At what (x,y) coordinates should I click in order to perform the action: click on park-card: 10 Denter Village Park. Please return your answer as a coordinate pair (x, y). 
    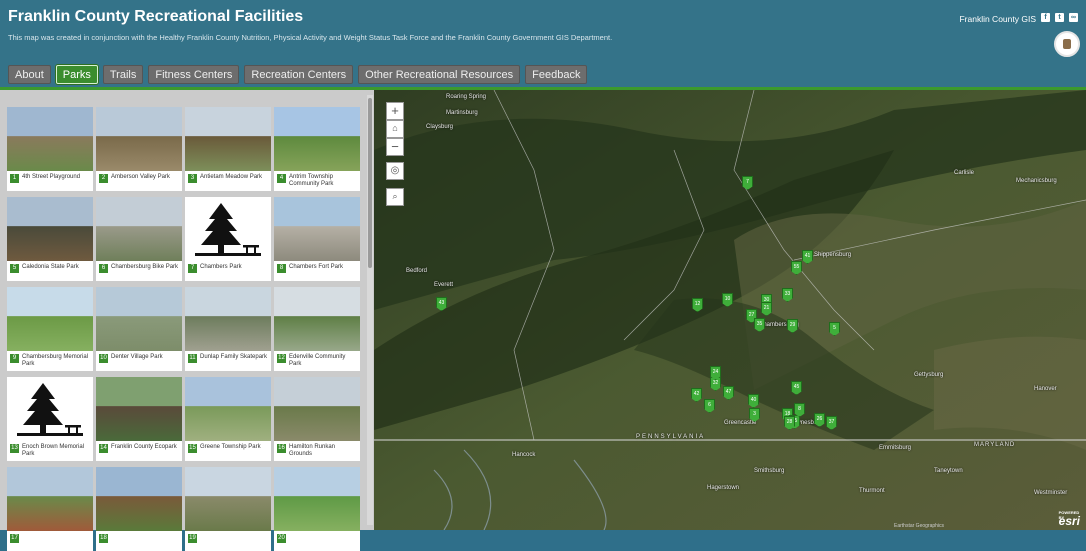
    Looking at the image, I should click on (139, 329).